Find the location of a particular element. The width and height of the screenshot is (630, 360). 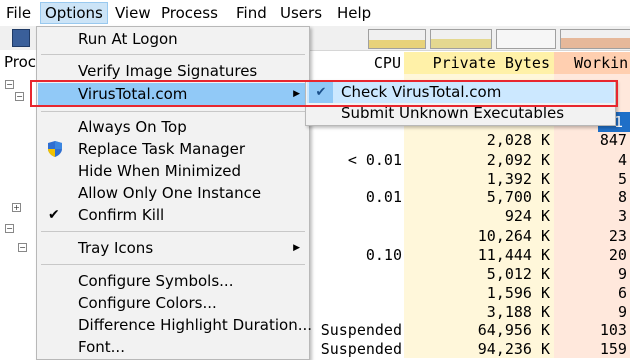

process-tree: Proc − − + − − is located at coordinates (20, 204).